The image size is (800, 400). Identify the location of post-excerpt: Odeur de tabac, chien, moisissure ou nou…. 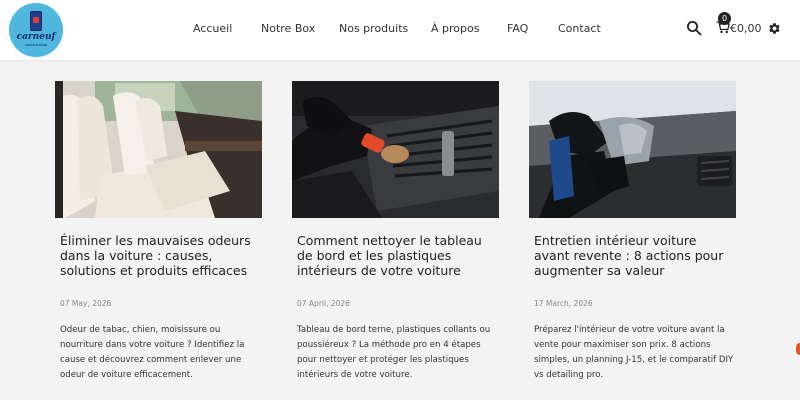
(152, 352).